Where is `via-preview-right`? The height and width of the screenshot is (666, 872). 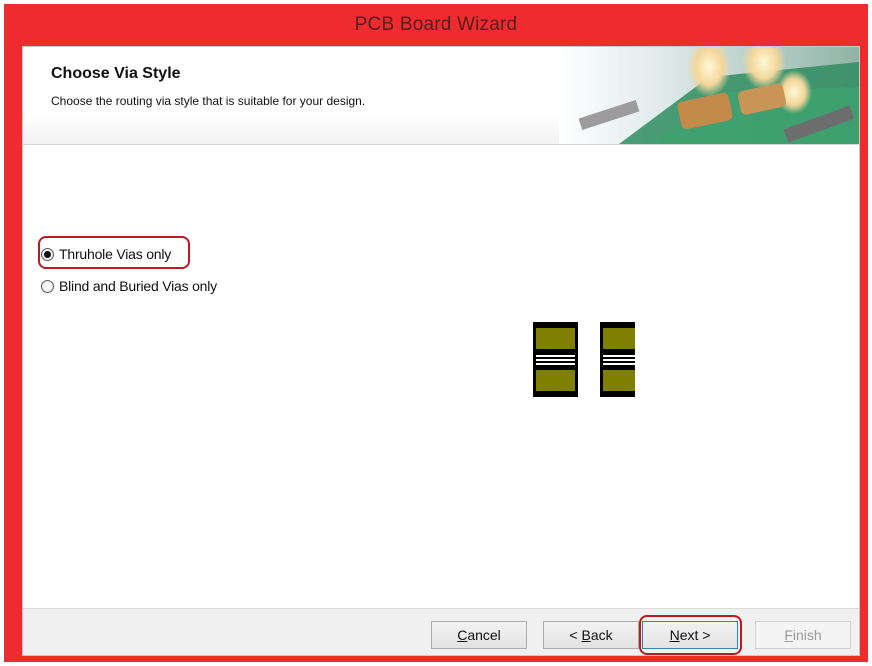 via-preview-right is located at coordinates (617, 359).